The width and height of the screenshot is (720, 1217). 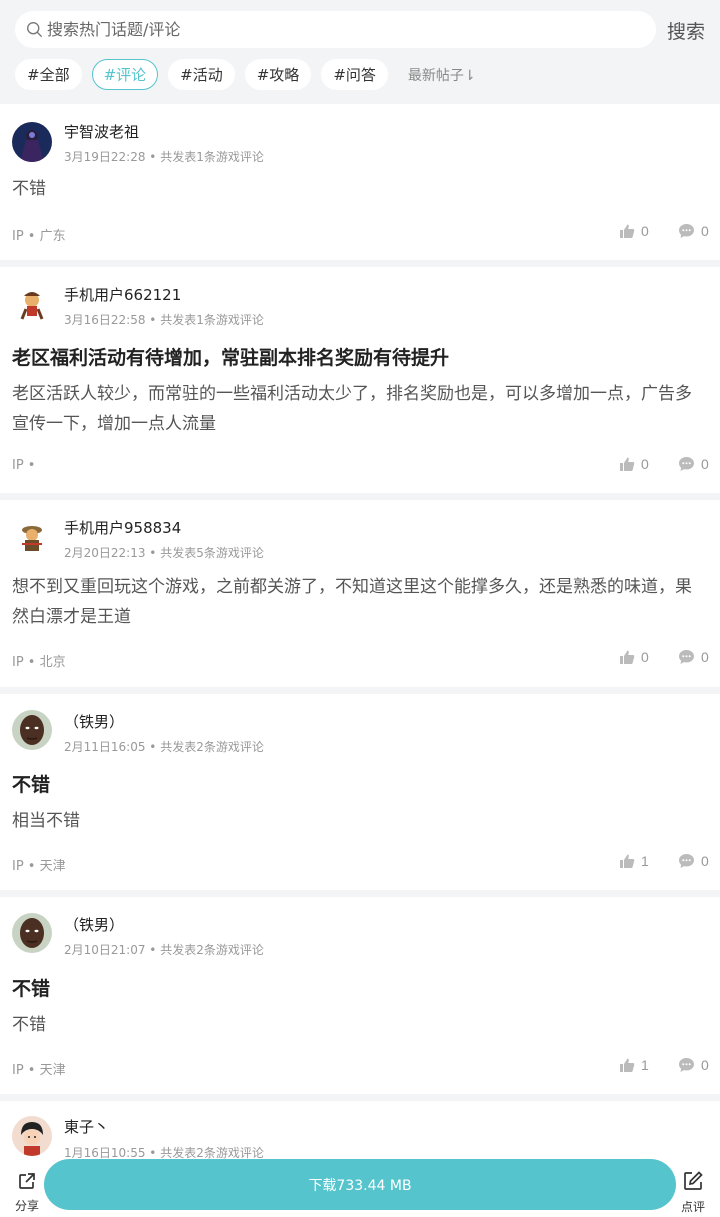 I want to click on tag-activity: #活动, so click(x=201, y=74).